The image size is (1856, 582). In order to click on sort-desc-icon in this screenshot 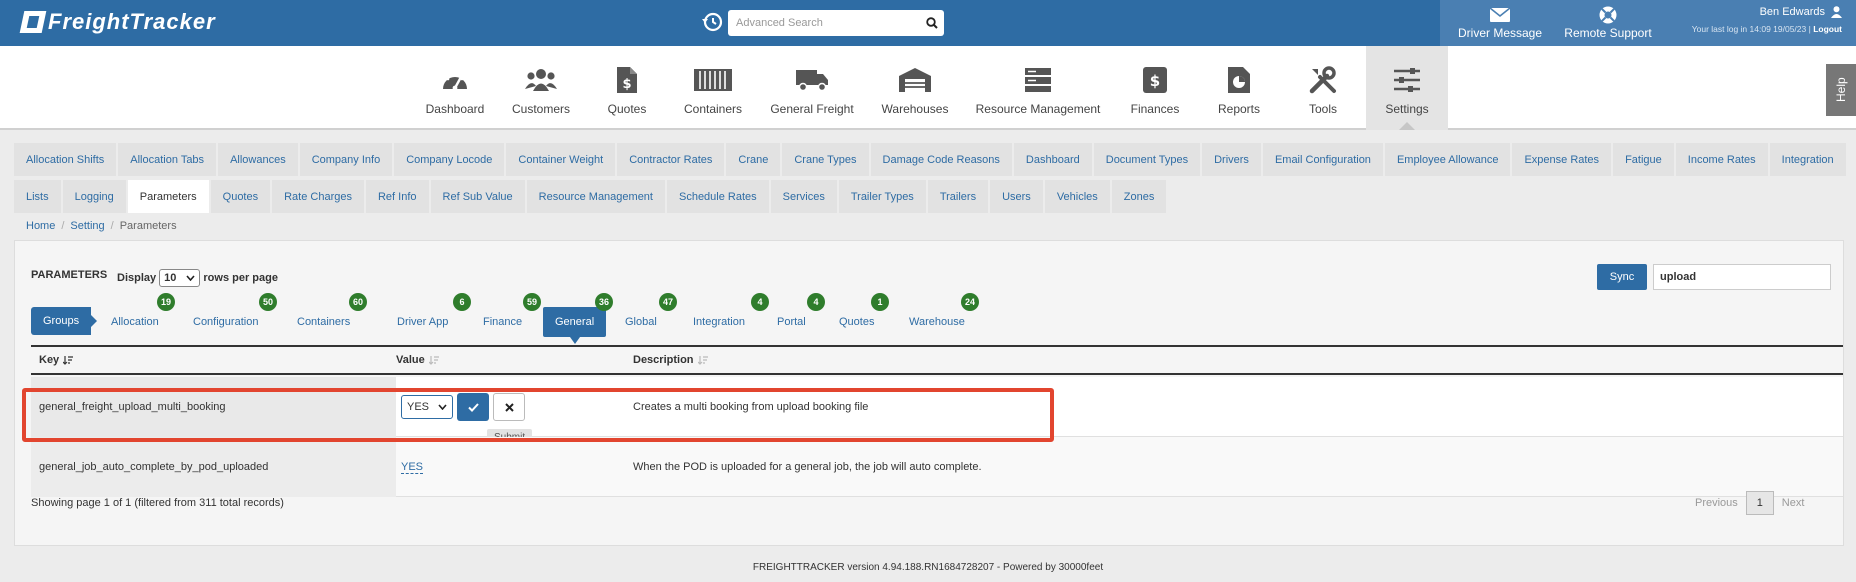, I will do `click(68, 360)`.